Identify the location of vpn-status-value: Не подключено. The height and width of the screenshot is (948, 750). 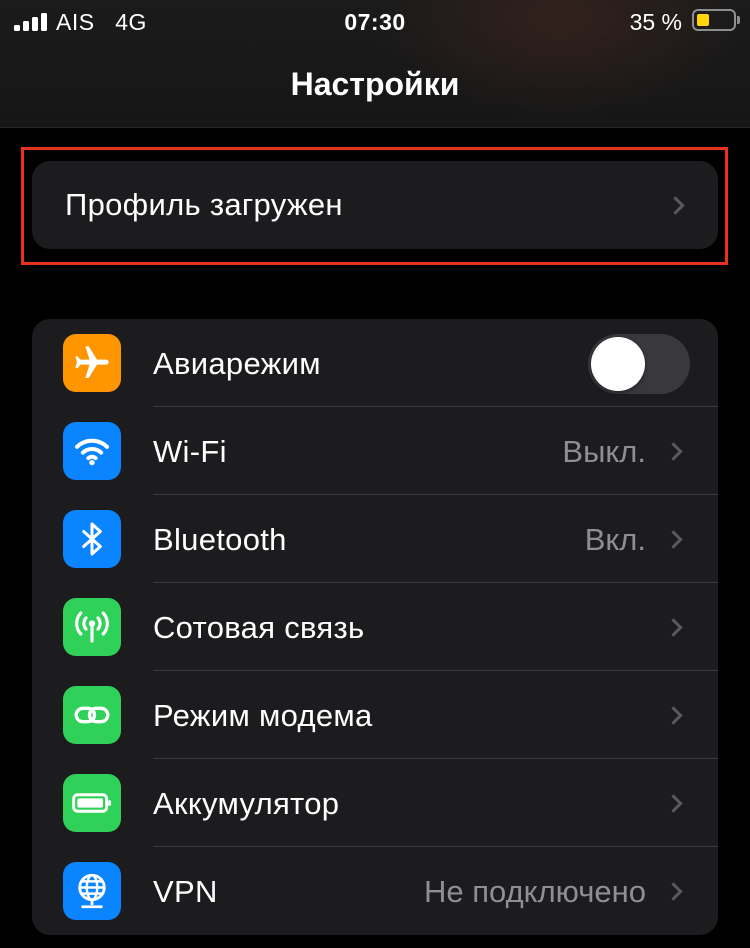
(535, 891).